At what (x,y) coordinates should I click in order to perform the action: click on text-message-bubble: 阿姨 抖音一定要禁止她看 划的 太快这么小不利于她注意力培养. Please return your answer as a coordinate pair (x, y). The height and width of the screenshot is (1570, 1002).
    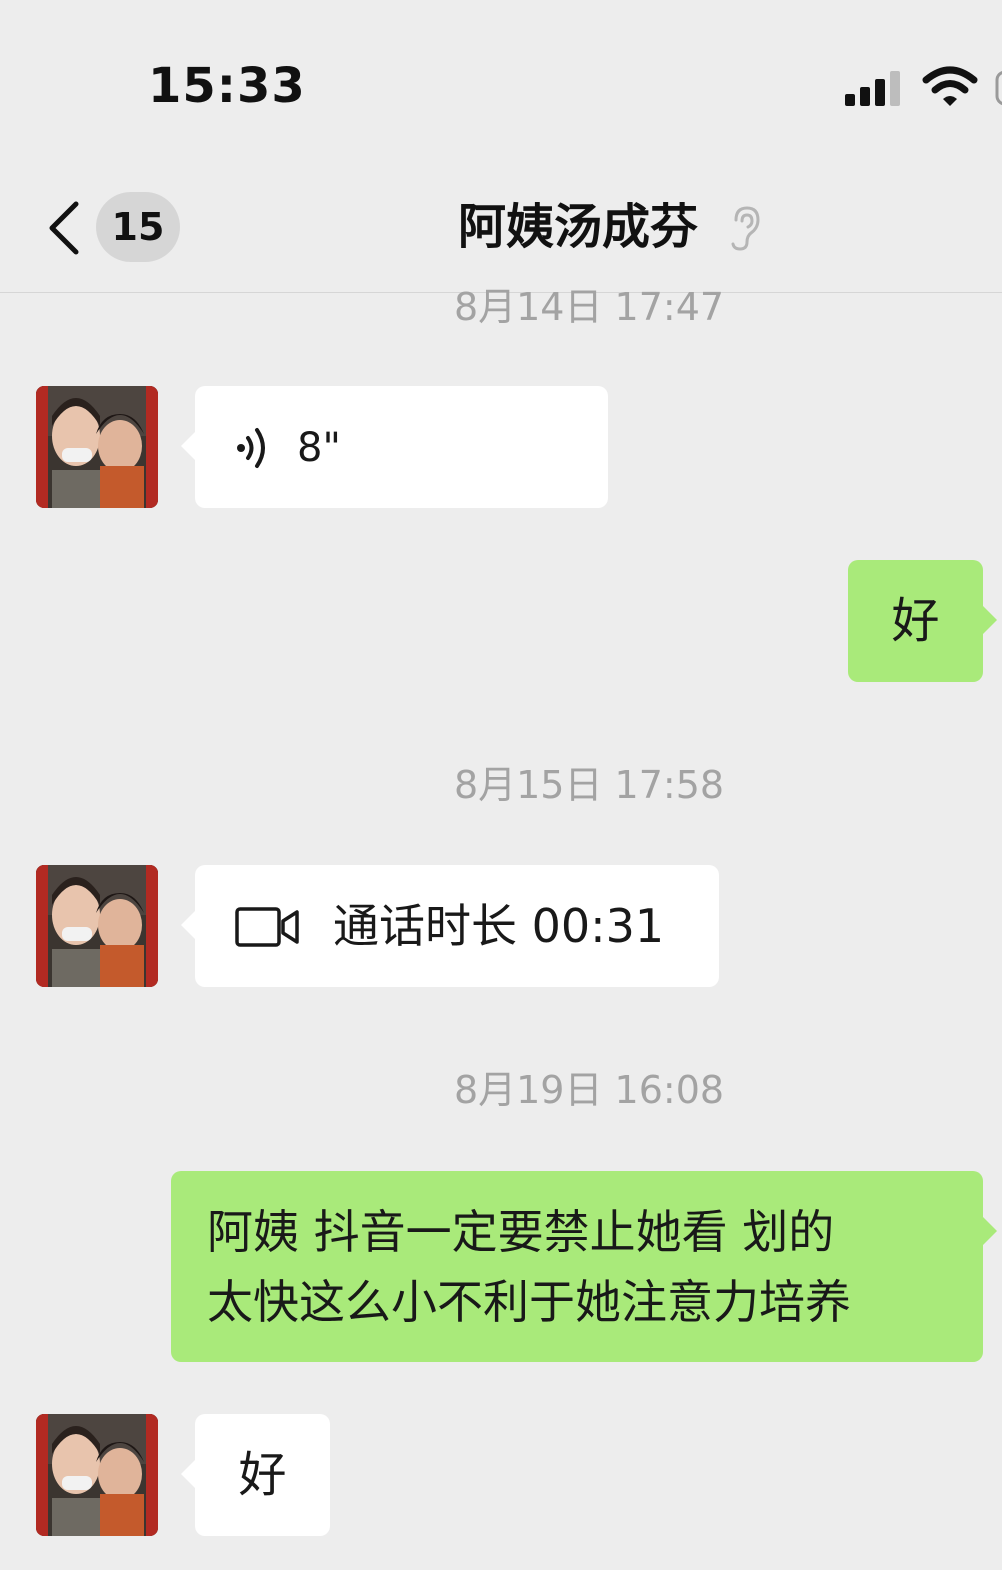
    Looking at the image, I should click on (584, 1266).